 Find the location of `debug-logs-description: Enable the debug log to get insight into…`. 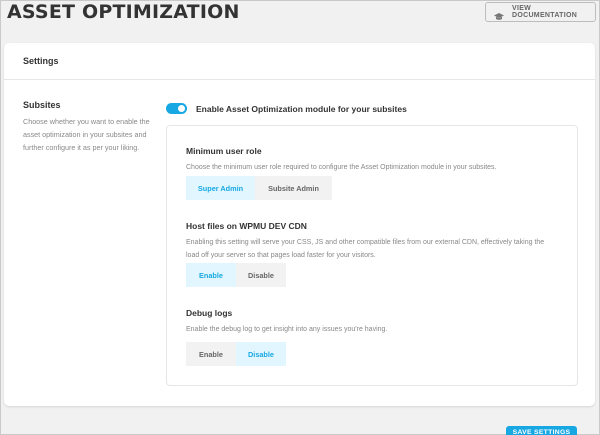

debug-logs-description: Enable the debug log to get insight into… is located at coordinates (287, 329).